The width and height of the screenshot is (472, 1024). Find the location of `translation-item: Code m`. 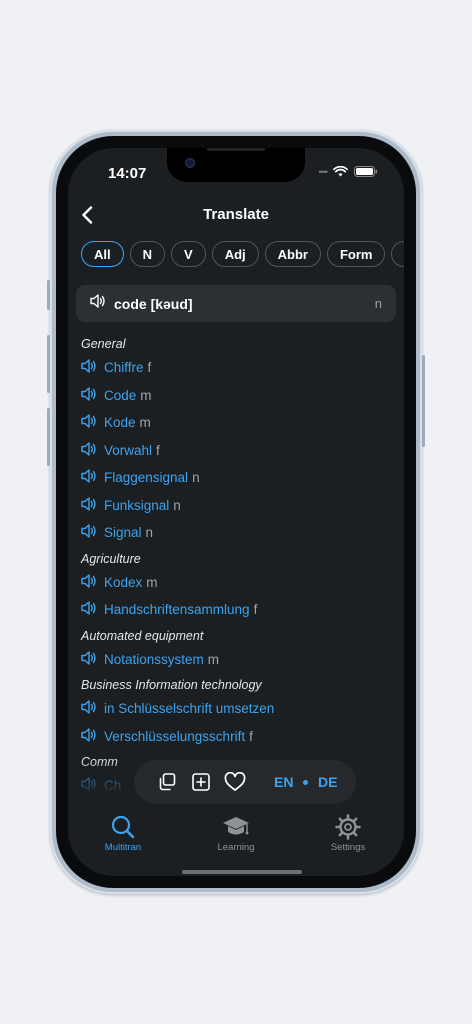

translation-item: Code m is located at coordinates (236, 396).